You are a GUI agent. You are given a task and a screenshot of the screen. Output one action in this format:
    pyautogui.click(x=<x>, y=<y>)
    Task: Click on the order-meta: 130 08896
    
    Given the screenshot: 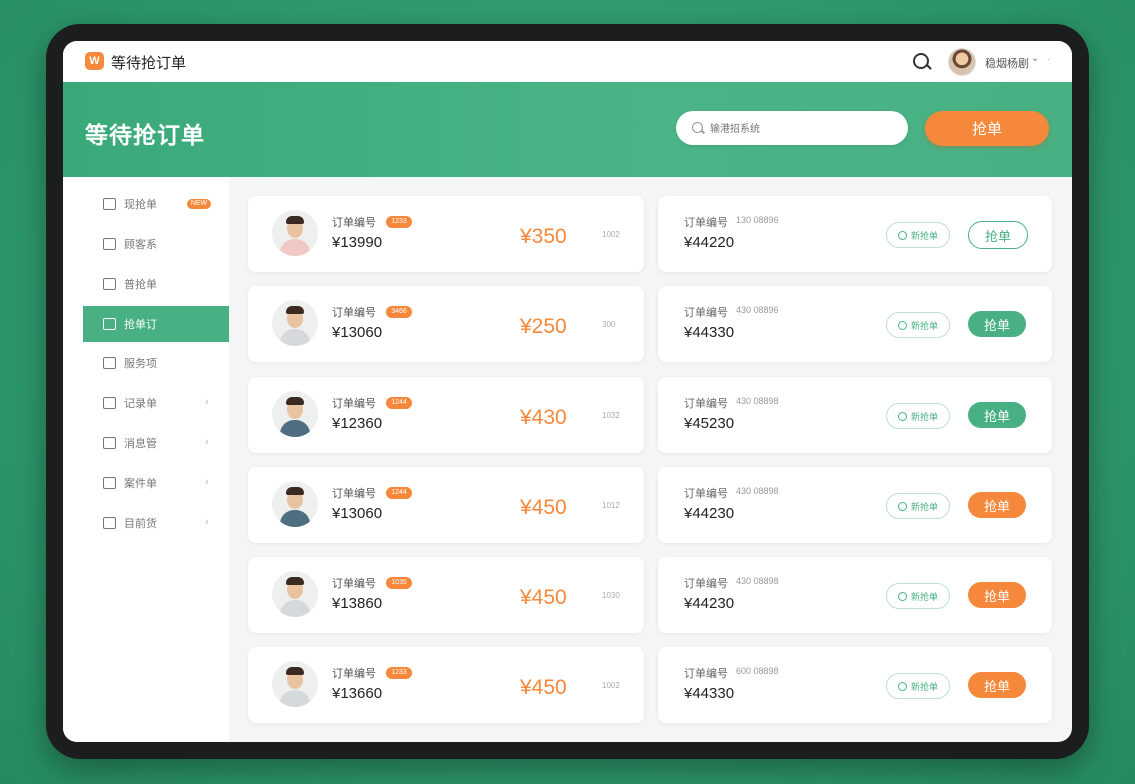 What is the action you would take?
    pyautogui.click(x=757, y=220)
    